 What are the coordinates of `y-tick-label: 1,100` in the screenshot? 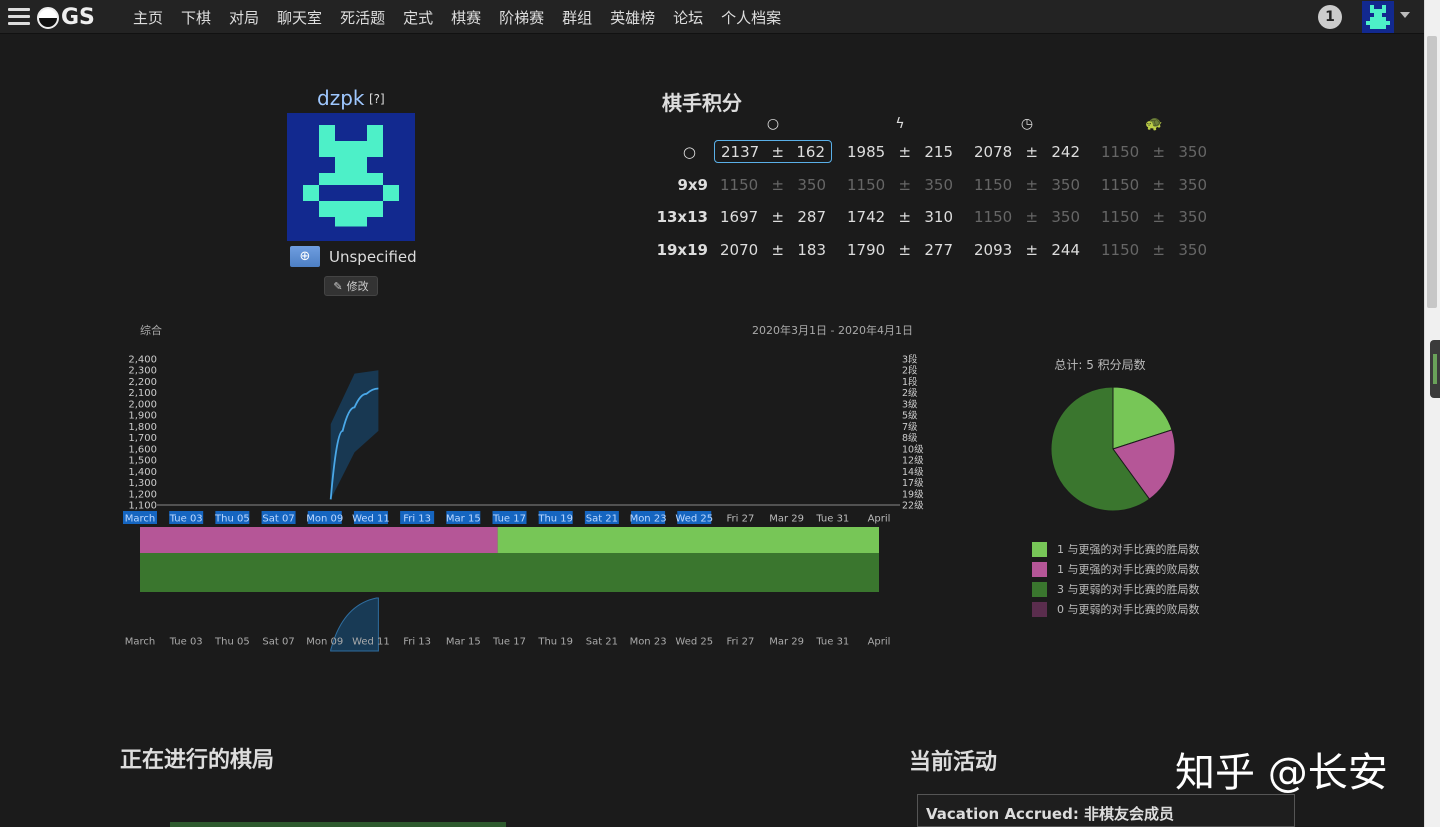 It's located at (142, 506).